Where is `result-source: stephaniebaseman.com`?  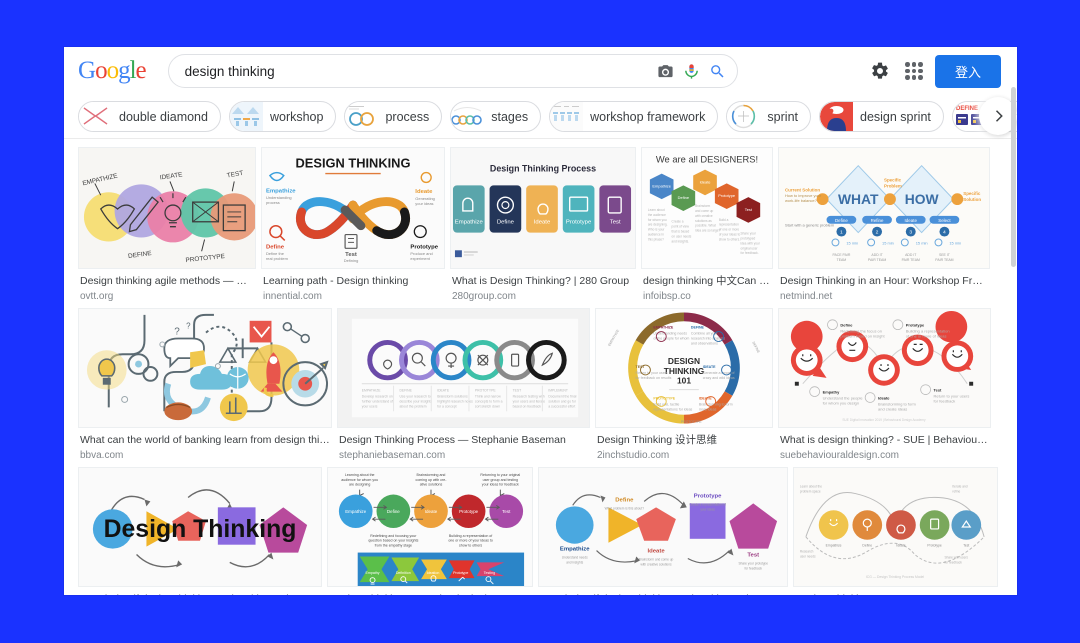 result-source: stephaniebaseman.com is located at coordinates (392, 455).